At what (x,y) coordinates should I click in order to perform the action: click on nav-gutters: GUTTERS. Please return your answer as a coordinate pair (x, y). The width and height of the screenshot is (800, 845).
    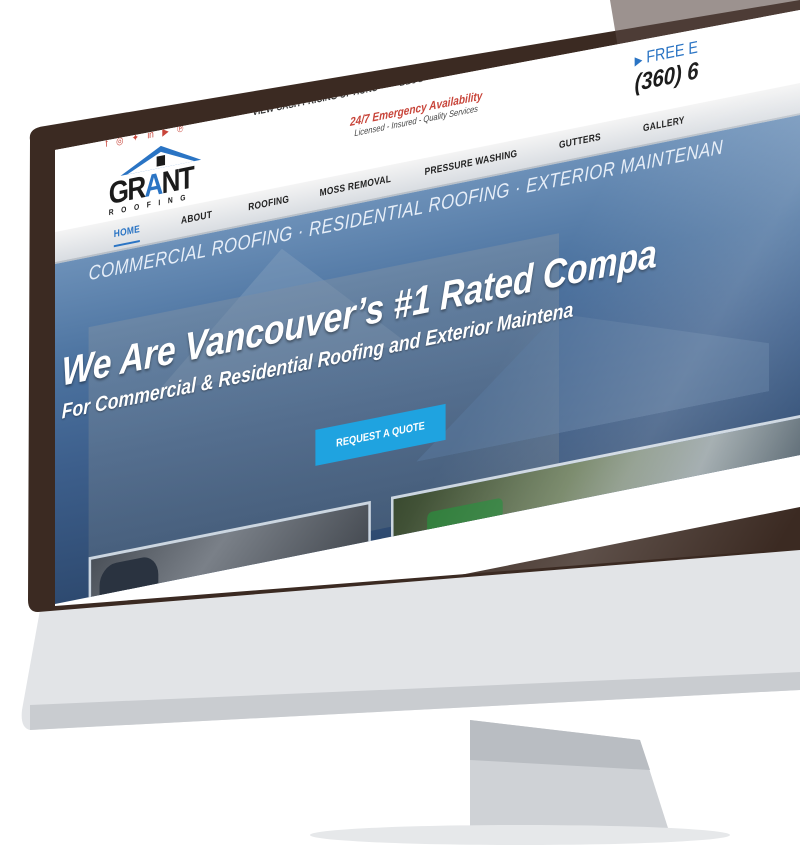
    Looking at the image, I should click on (580, 141).